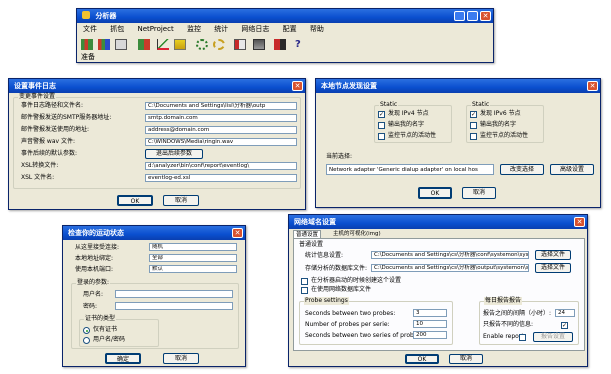 This screenshot has height=374, width=611. I want to click on only-diff-checkbox: ✓, so click(564, 325).